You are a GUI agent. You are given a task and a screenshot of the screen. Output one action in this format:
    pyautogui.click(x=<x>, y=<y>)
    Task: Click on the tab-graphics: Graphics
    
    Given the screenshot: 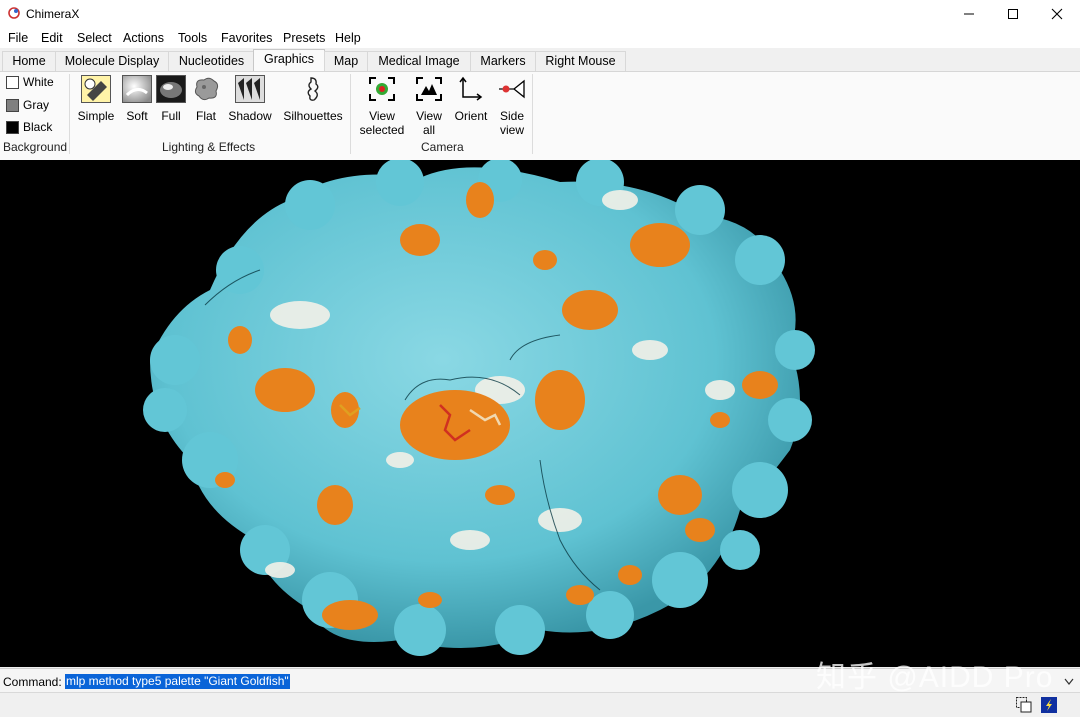 What is the action you would take?
    pyautogui.click(x=289, y=61)
    